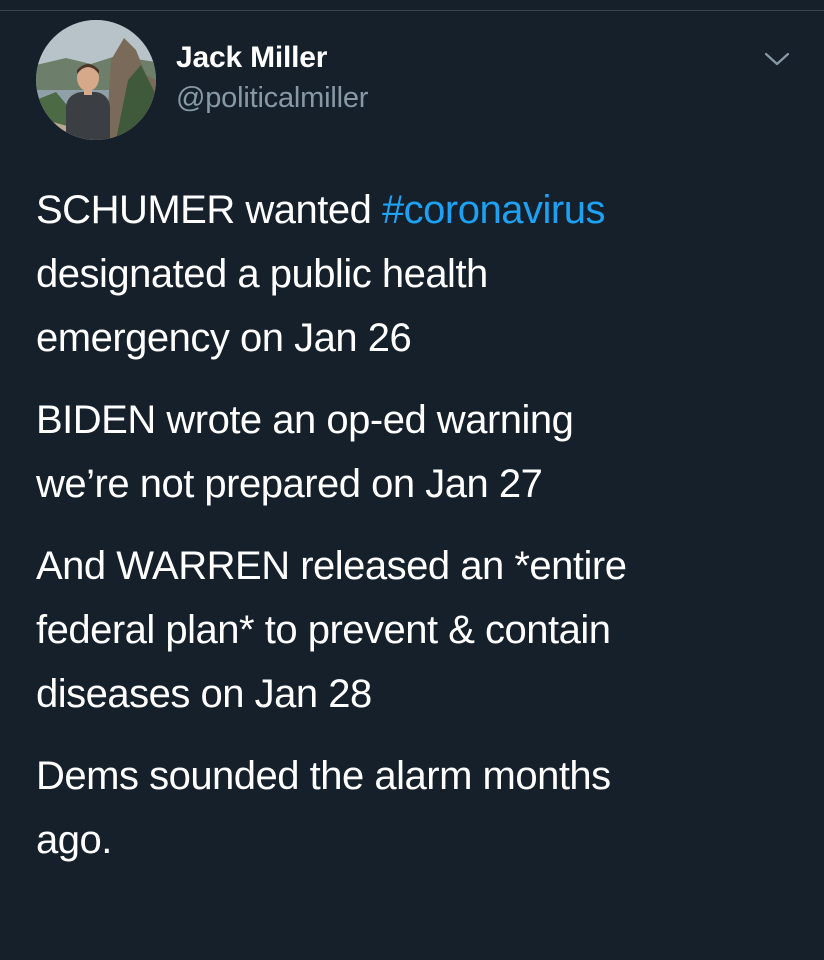 This screenshot has height=960, width=824. Describe the element at coordinates (262, 274) in the screenshot. I see `tweet-line: designated a public health` at that location.